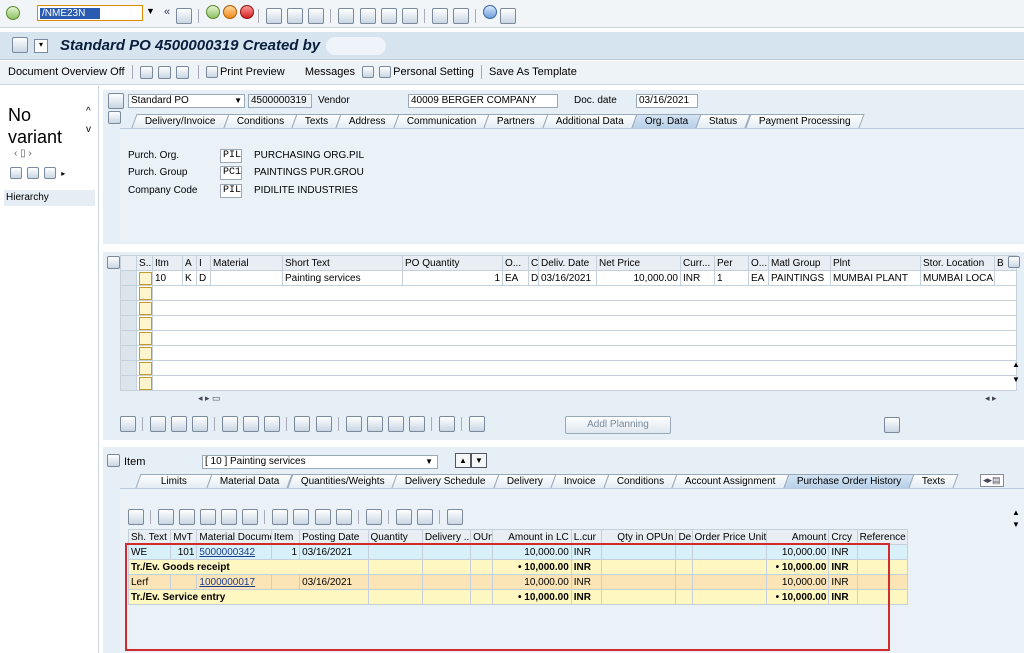 The height and width of the screenshot is (653, 1024). I want to click on col-header: Deliv. Date, so click(567, 263).